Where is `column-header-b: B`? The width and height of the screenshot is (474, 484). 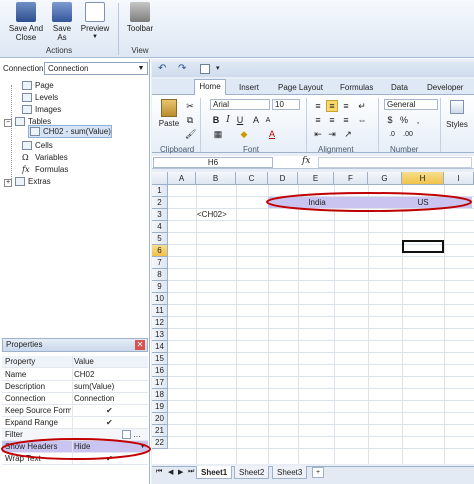 column-header-b: B is located at coordinates (216, 178).